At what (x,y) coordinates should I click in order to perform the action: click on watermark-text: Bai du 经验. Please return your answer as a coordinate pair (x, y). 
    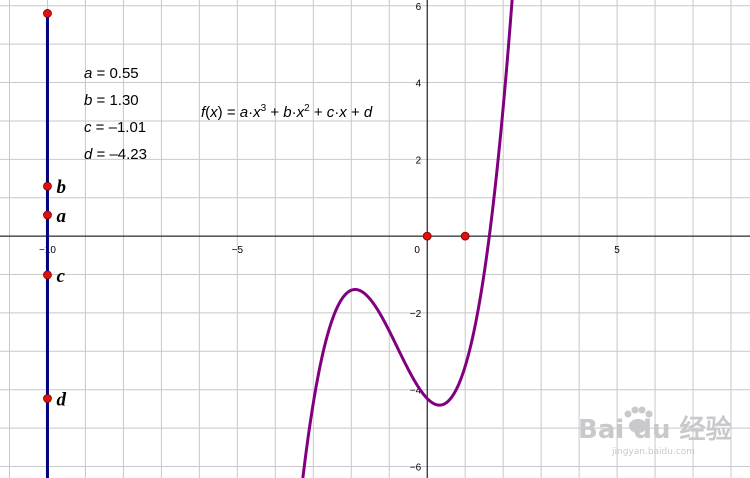
    Looking at the image, I should click on (655, 429).